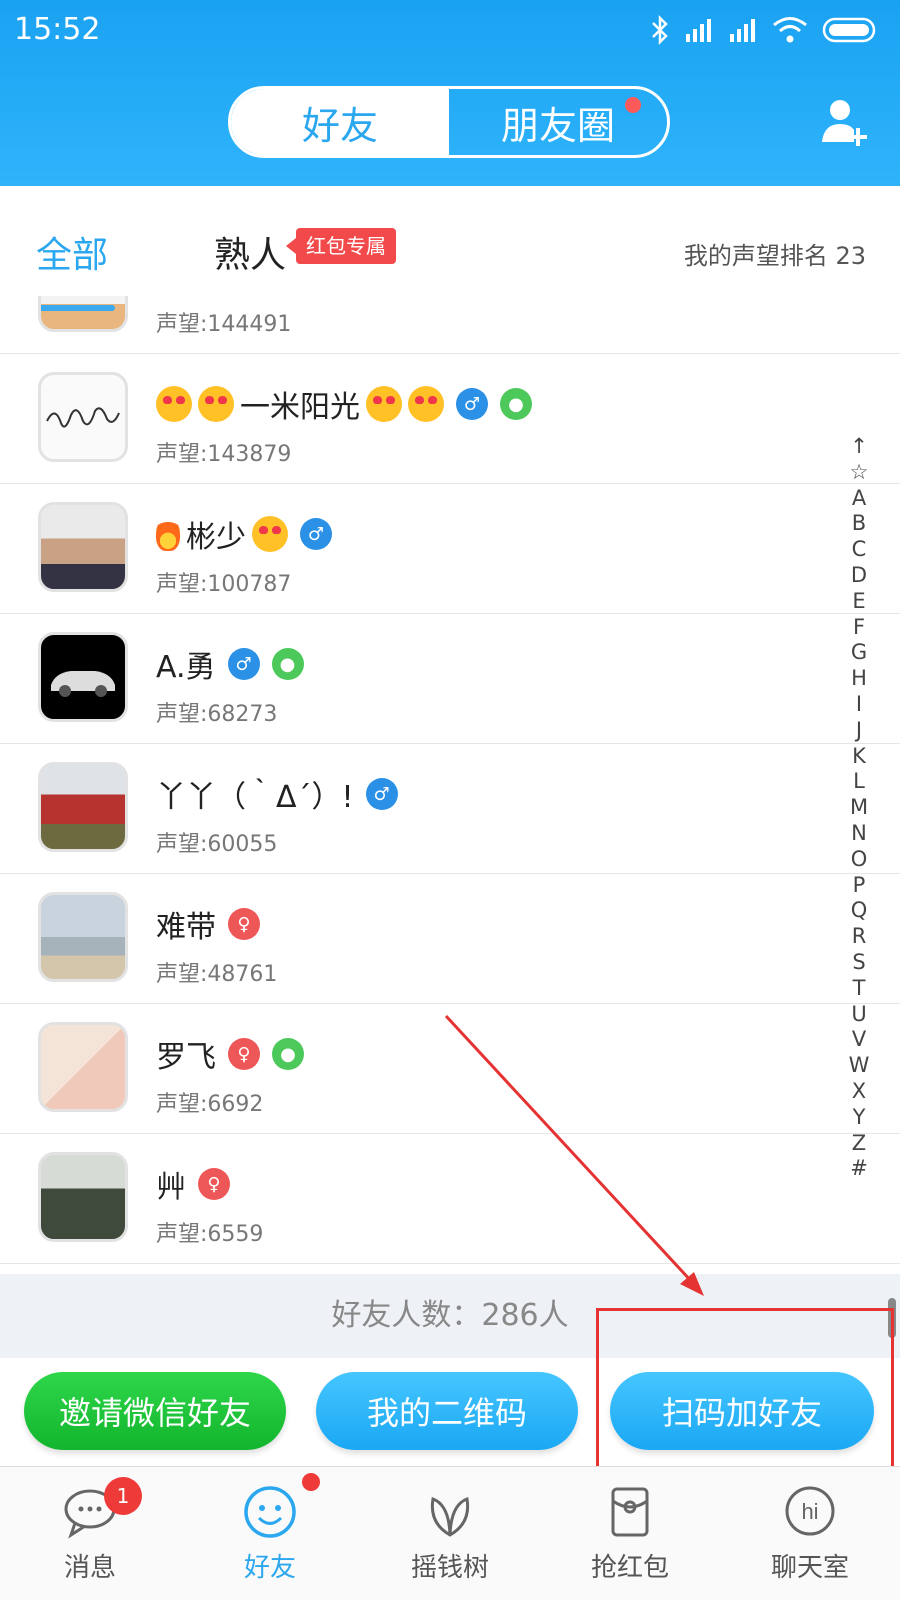 This screenshot has width=900, height=1600. Describe the element at coordinates (224, 584) in the screenshot. I see `reputation-score: 声望:100787` at that location.